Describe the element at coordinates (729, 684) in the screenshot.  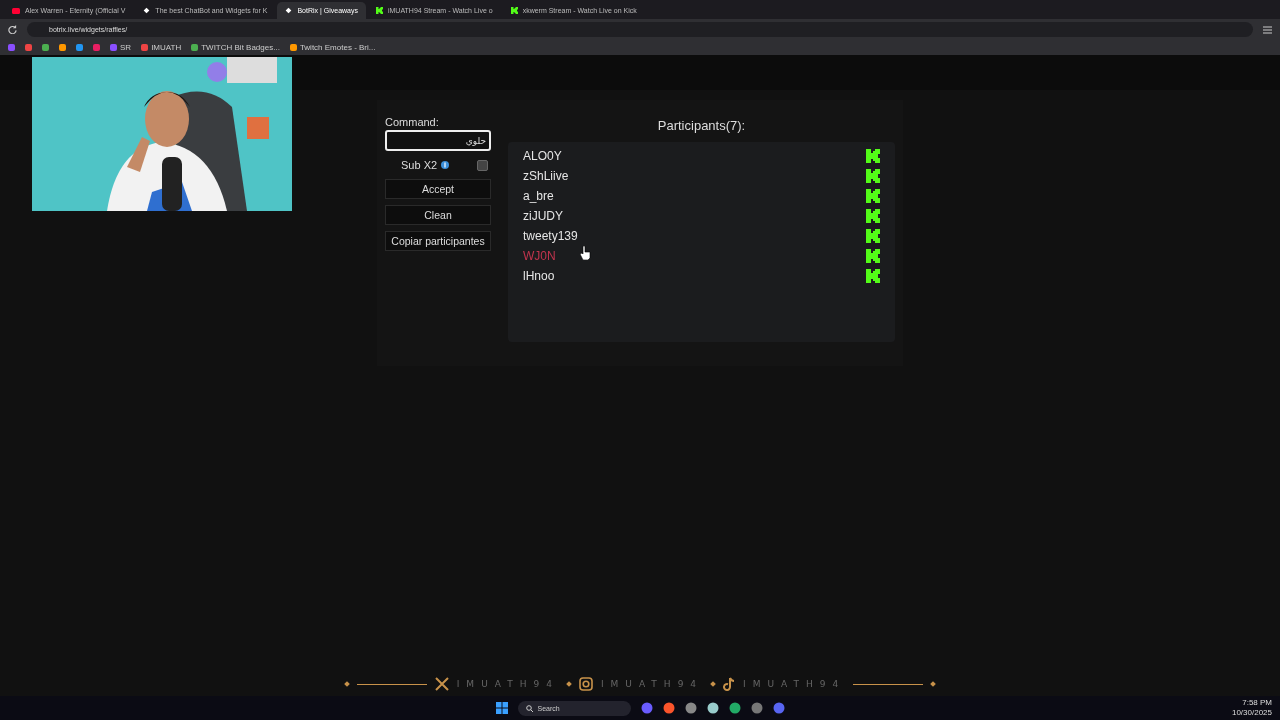
I see `music-note-icon` at that location.